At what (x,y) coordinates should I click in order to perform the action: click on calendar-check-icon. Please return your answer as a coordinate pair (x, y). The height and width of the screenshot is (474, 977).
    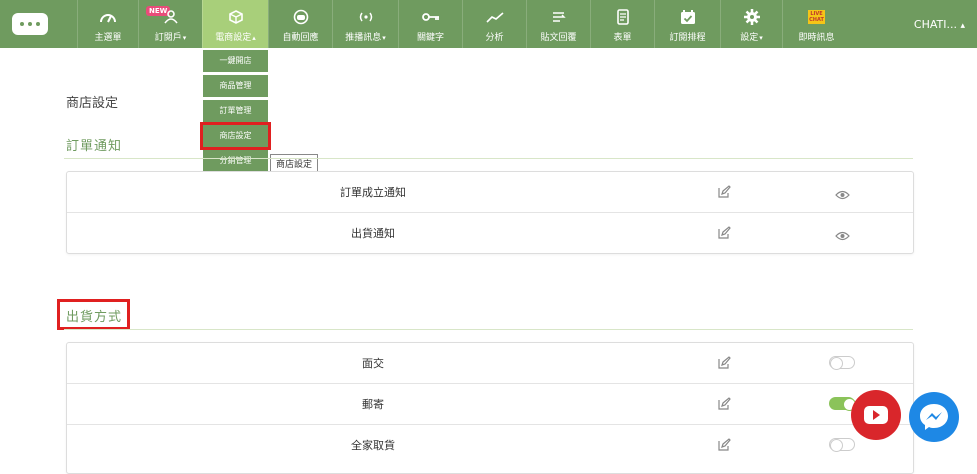
    Looking at the image, I should click on (687, 17).